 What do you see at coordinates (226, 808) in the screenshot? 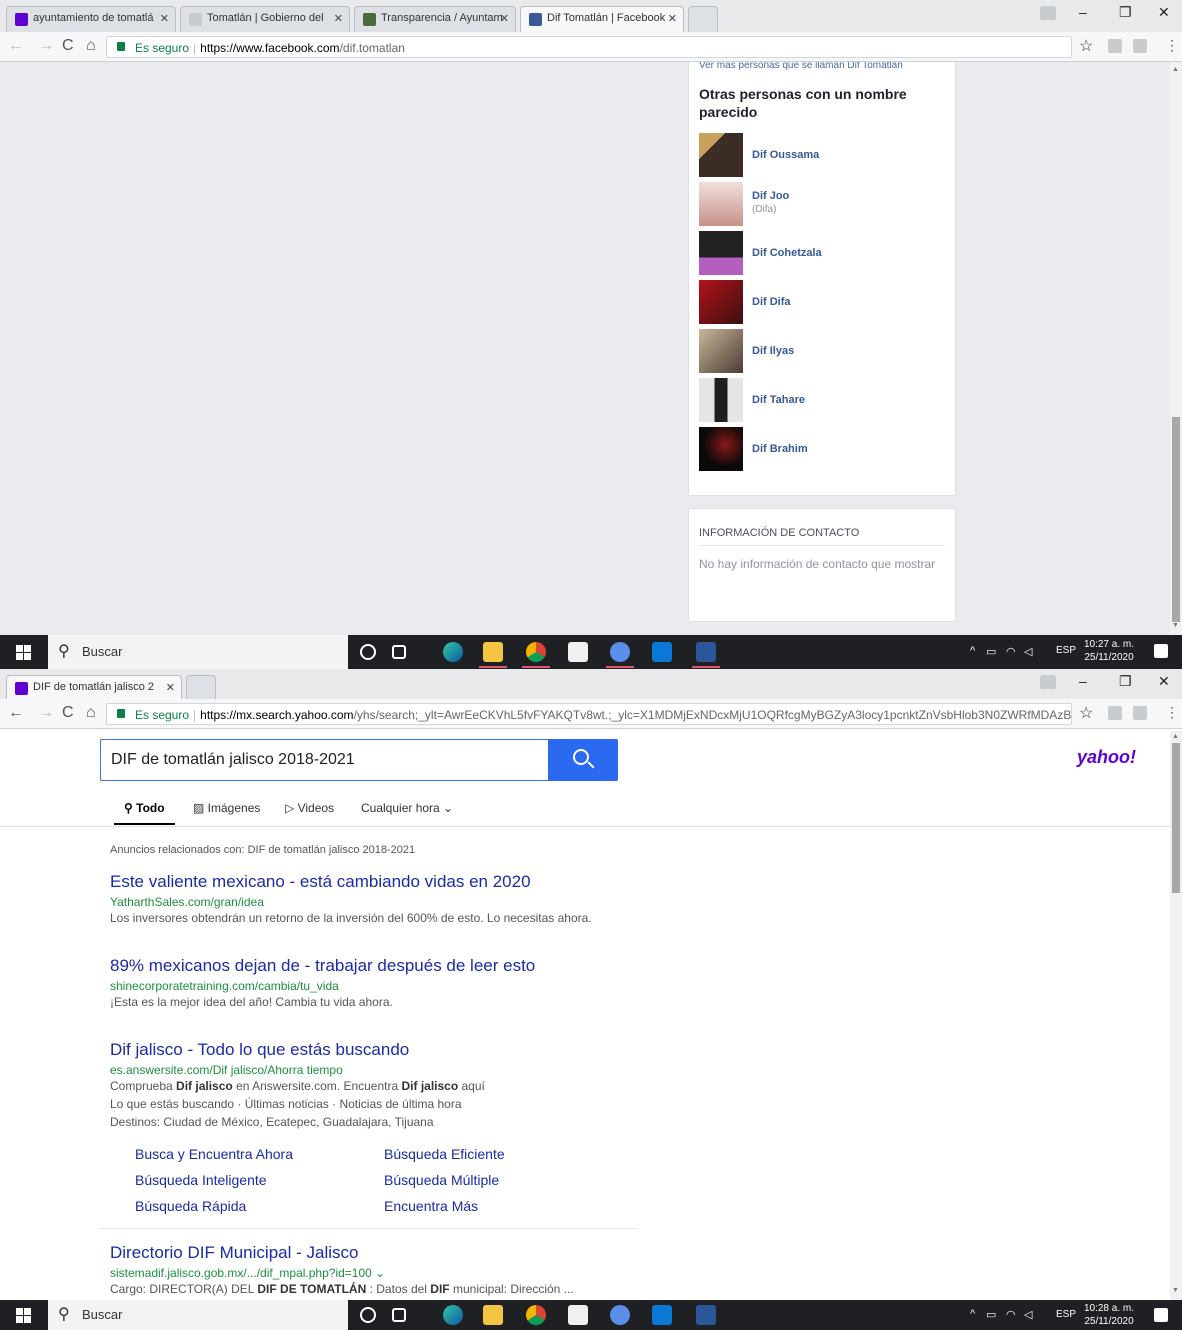
I see `tab-images: ▨ Imágenes` at bounding box center [226, 808].